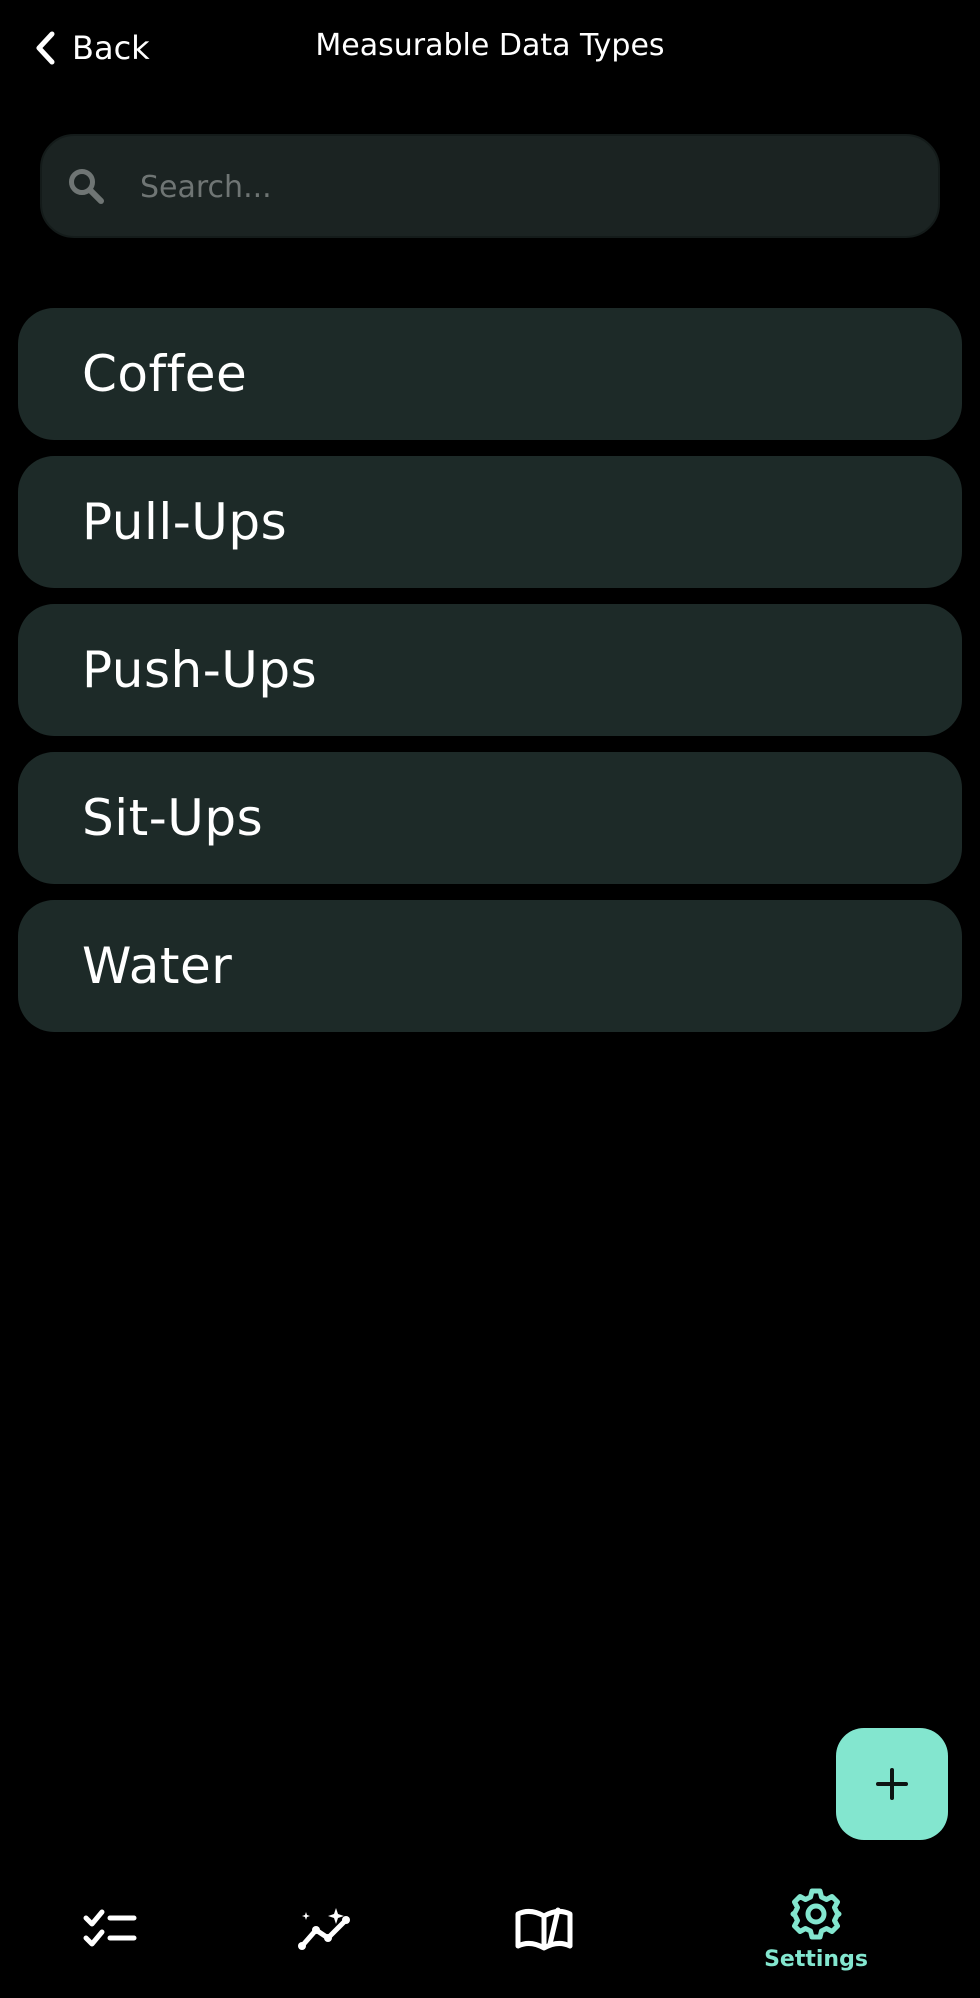 The image size is (980, 1998). I want to click on nav-tasks, so click(110, 1929).